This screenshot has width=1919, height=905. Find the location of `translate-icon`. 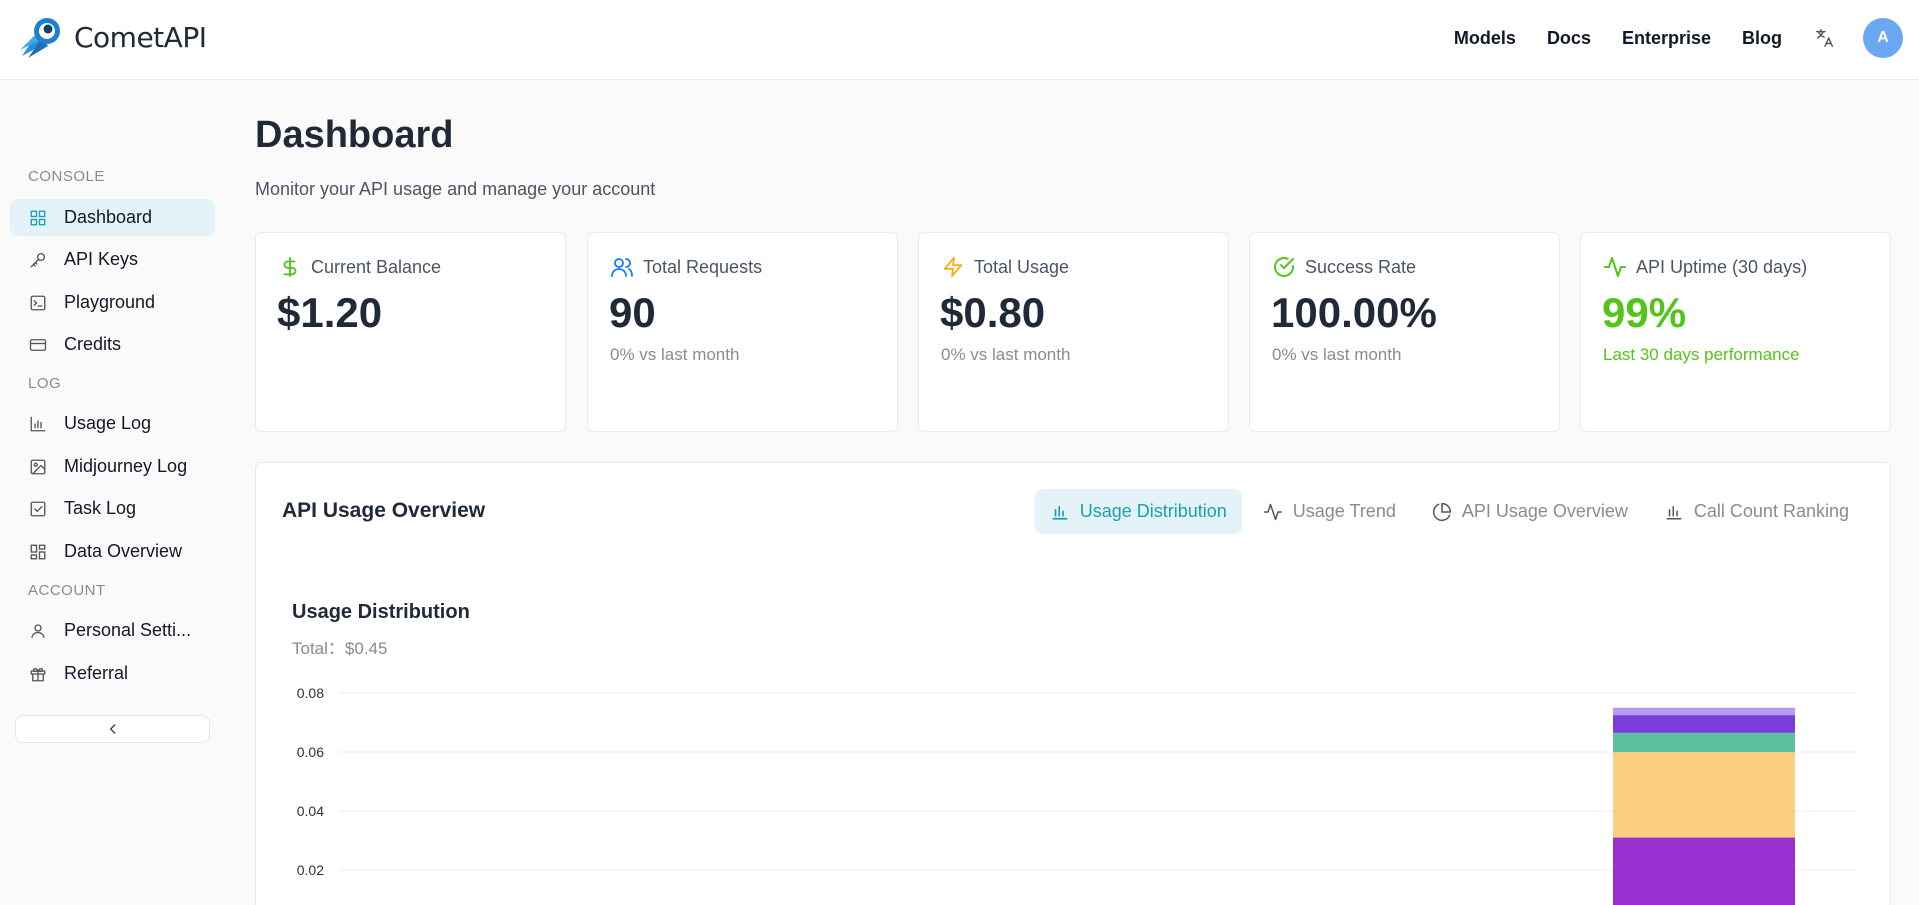

translate-icon is located at coordinates (1825, 38).